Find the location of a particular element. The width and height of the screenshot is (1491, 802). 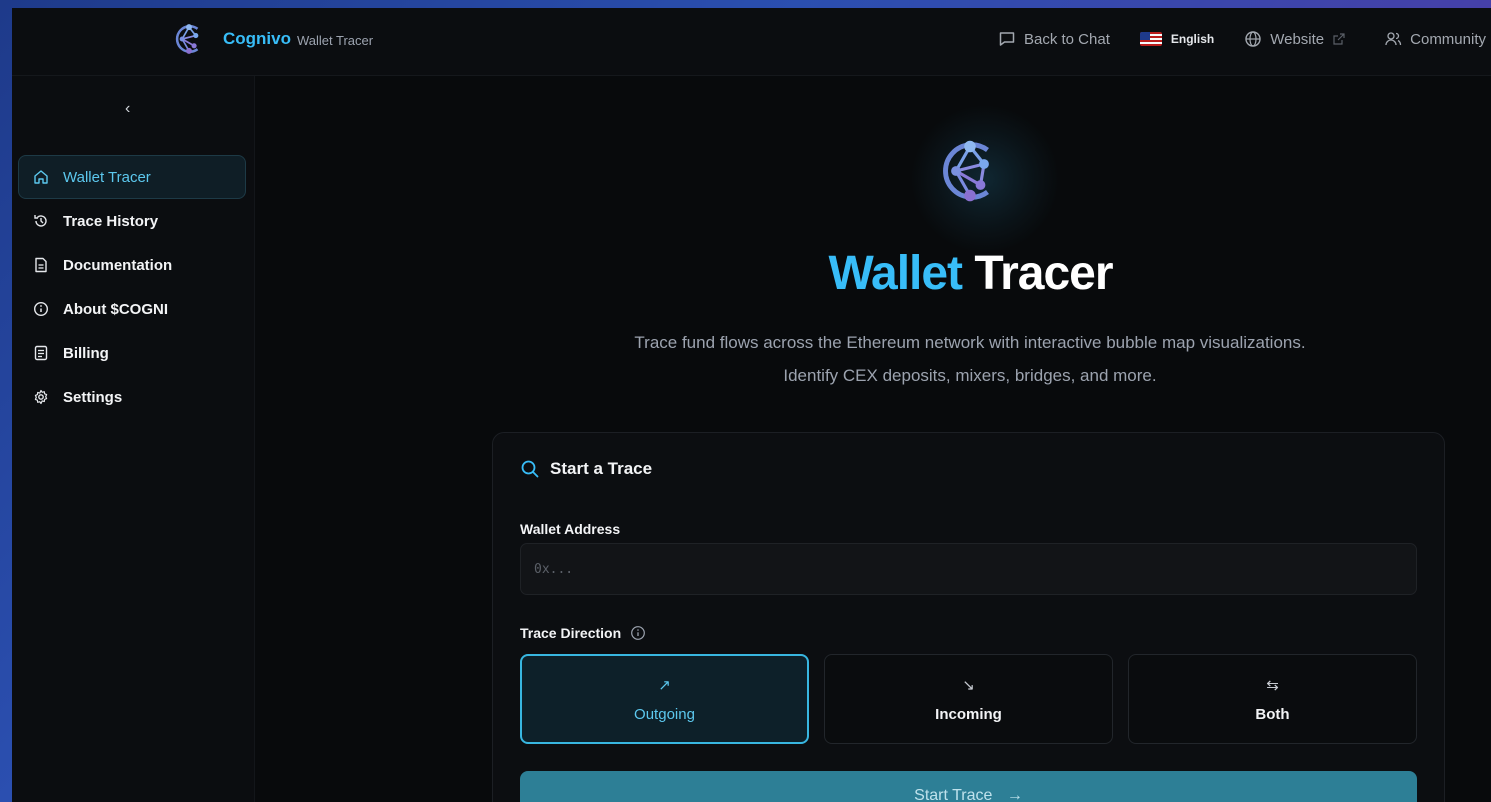

direction-option-label: Both is located at coordinates (1272, 714).